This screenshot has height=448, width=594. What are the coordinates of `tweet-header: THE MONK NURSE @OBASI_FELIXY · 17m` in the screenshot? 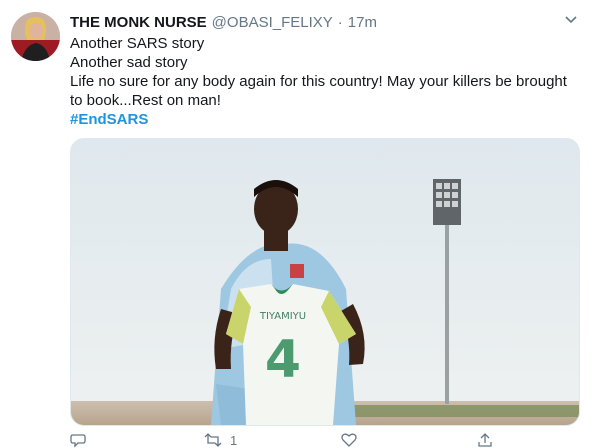 It's located at (317, 22).